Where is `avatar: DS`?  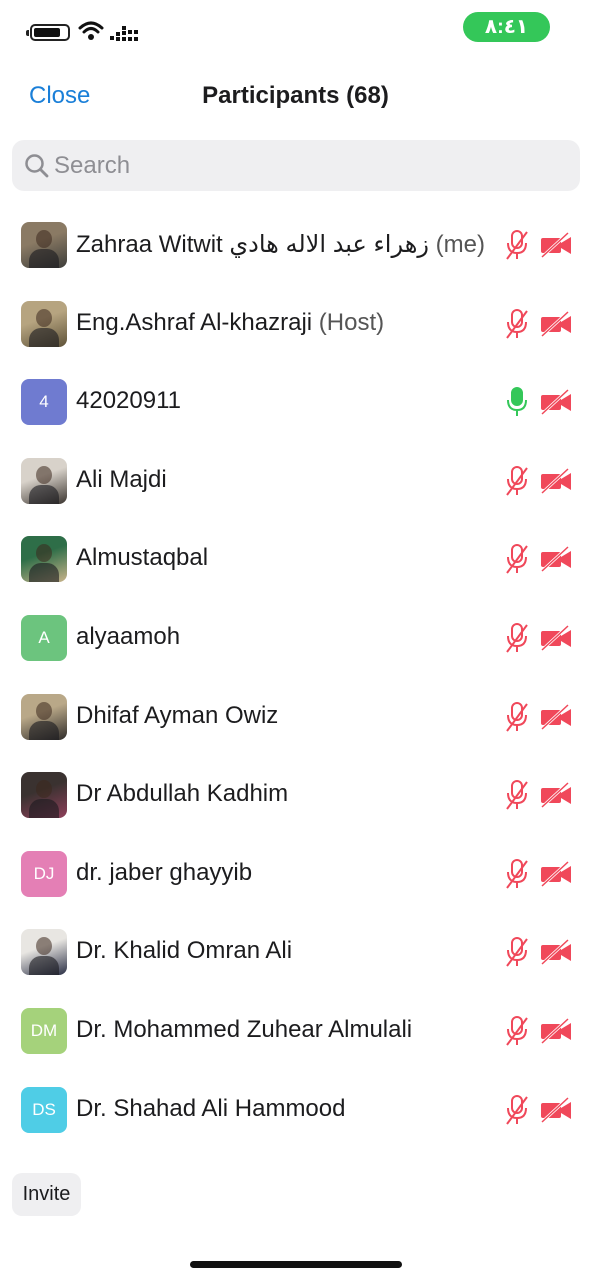
avatar: DS is located at coordinates (44, 1110).